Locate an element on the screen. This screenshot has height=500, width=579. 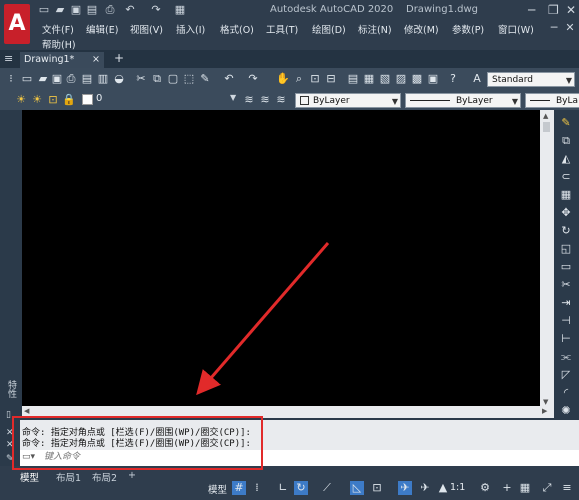
menu-modify: 修改(M) is located at coordinates (421, 29).